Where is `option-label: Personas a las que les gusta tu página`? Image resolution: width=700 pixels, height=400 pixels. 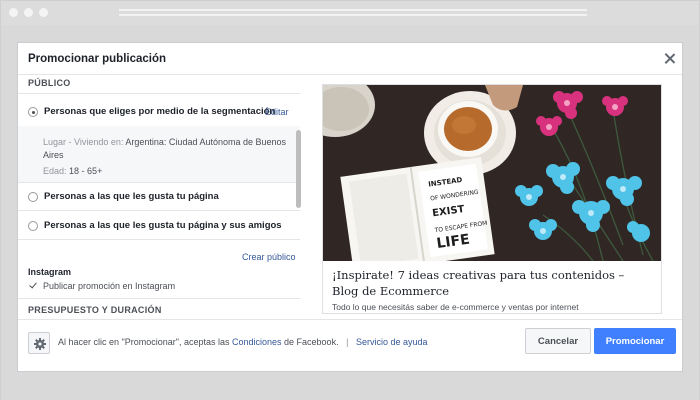
option-label: Personas a las que les gusta tu página is located at coordinates (131, 196).